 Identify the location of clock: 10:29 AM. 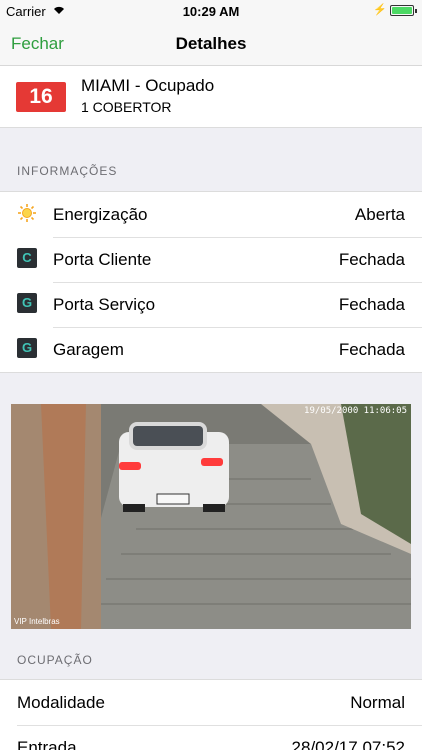
(211, 11).